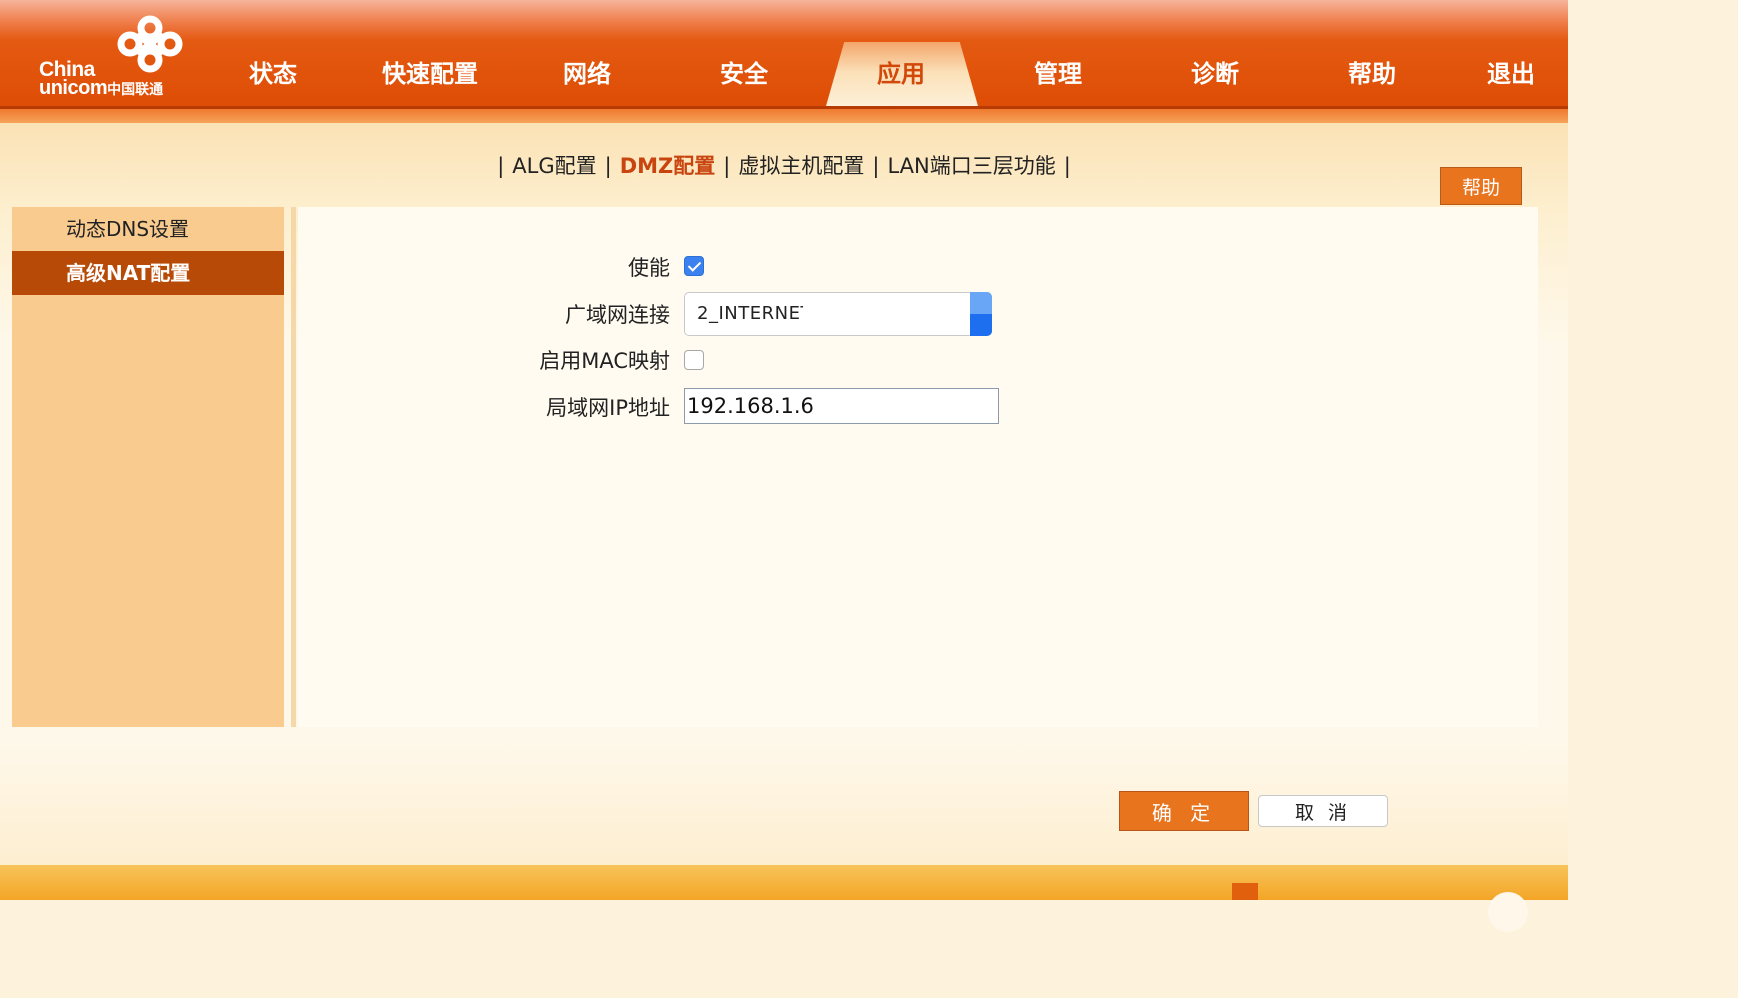 The width and height of the screenshot is (1738, 998). I want to click on sidebar-divider, so click(293, 467).